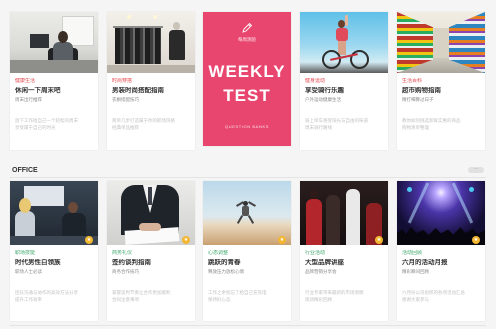  I want to click on bottom-divider, so click(248, 325).